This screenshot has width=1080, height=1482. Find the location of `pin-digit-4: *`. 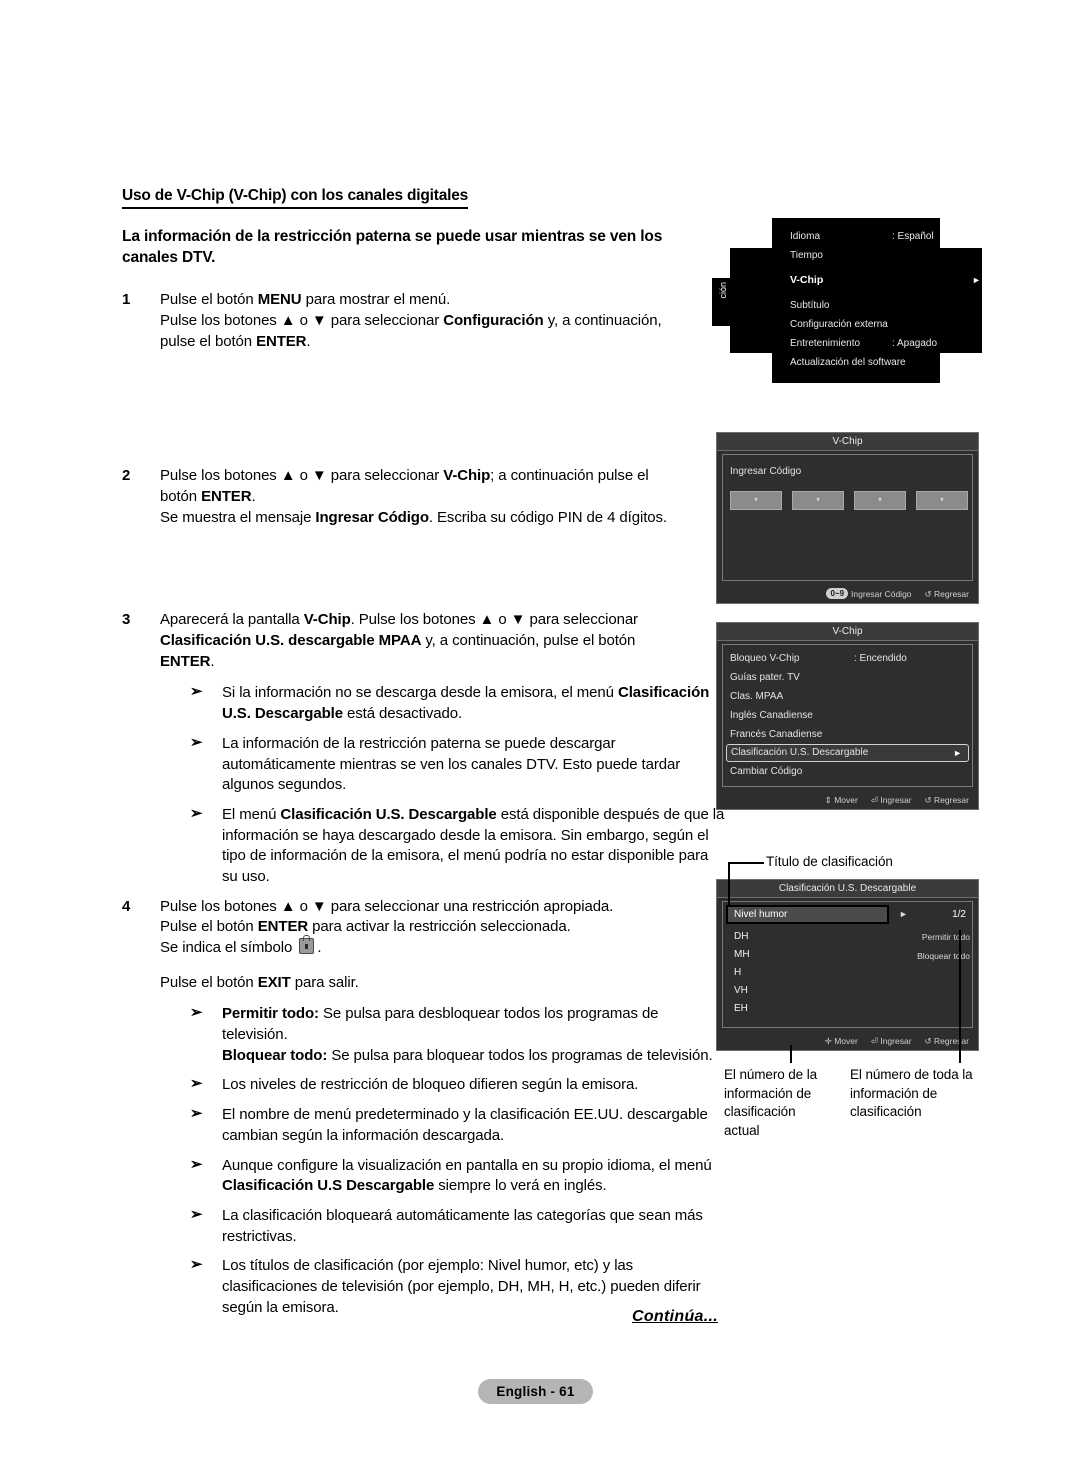

pin-digit-4: * is located at coordinates (942, 500).